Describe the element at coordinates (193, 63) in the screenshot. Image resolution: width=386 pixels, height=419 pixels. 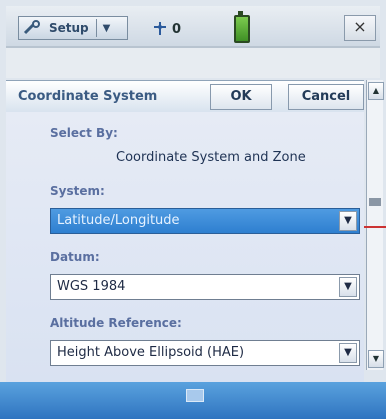
I see `spacer-panel` at that location.